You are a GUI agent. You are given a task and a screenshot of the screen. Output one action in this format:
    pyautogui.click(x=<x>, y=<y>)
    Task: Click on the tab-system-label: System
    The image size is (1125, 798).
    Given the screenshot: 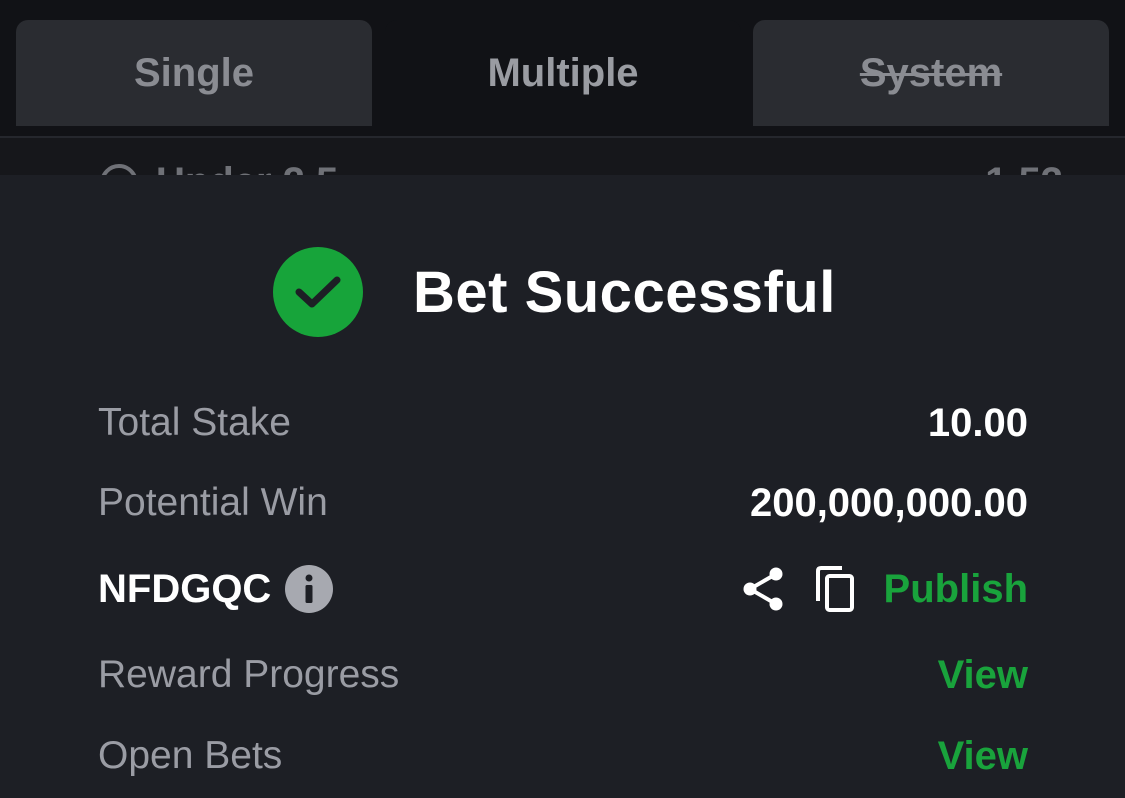 What is the action you would take?
    pyautogui.click(x=931, y=72)
    